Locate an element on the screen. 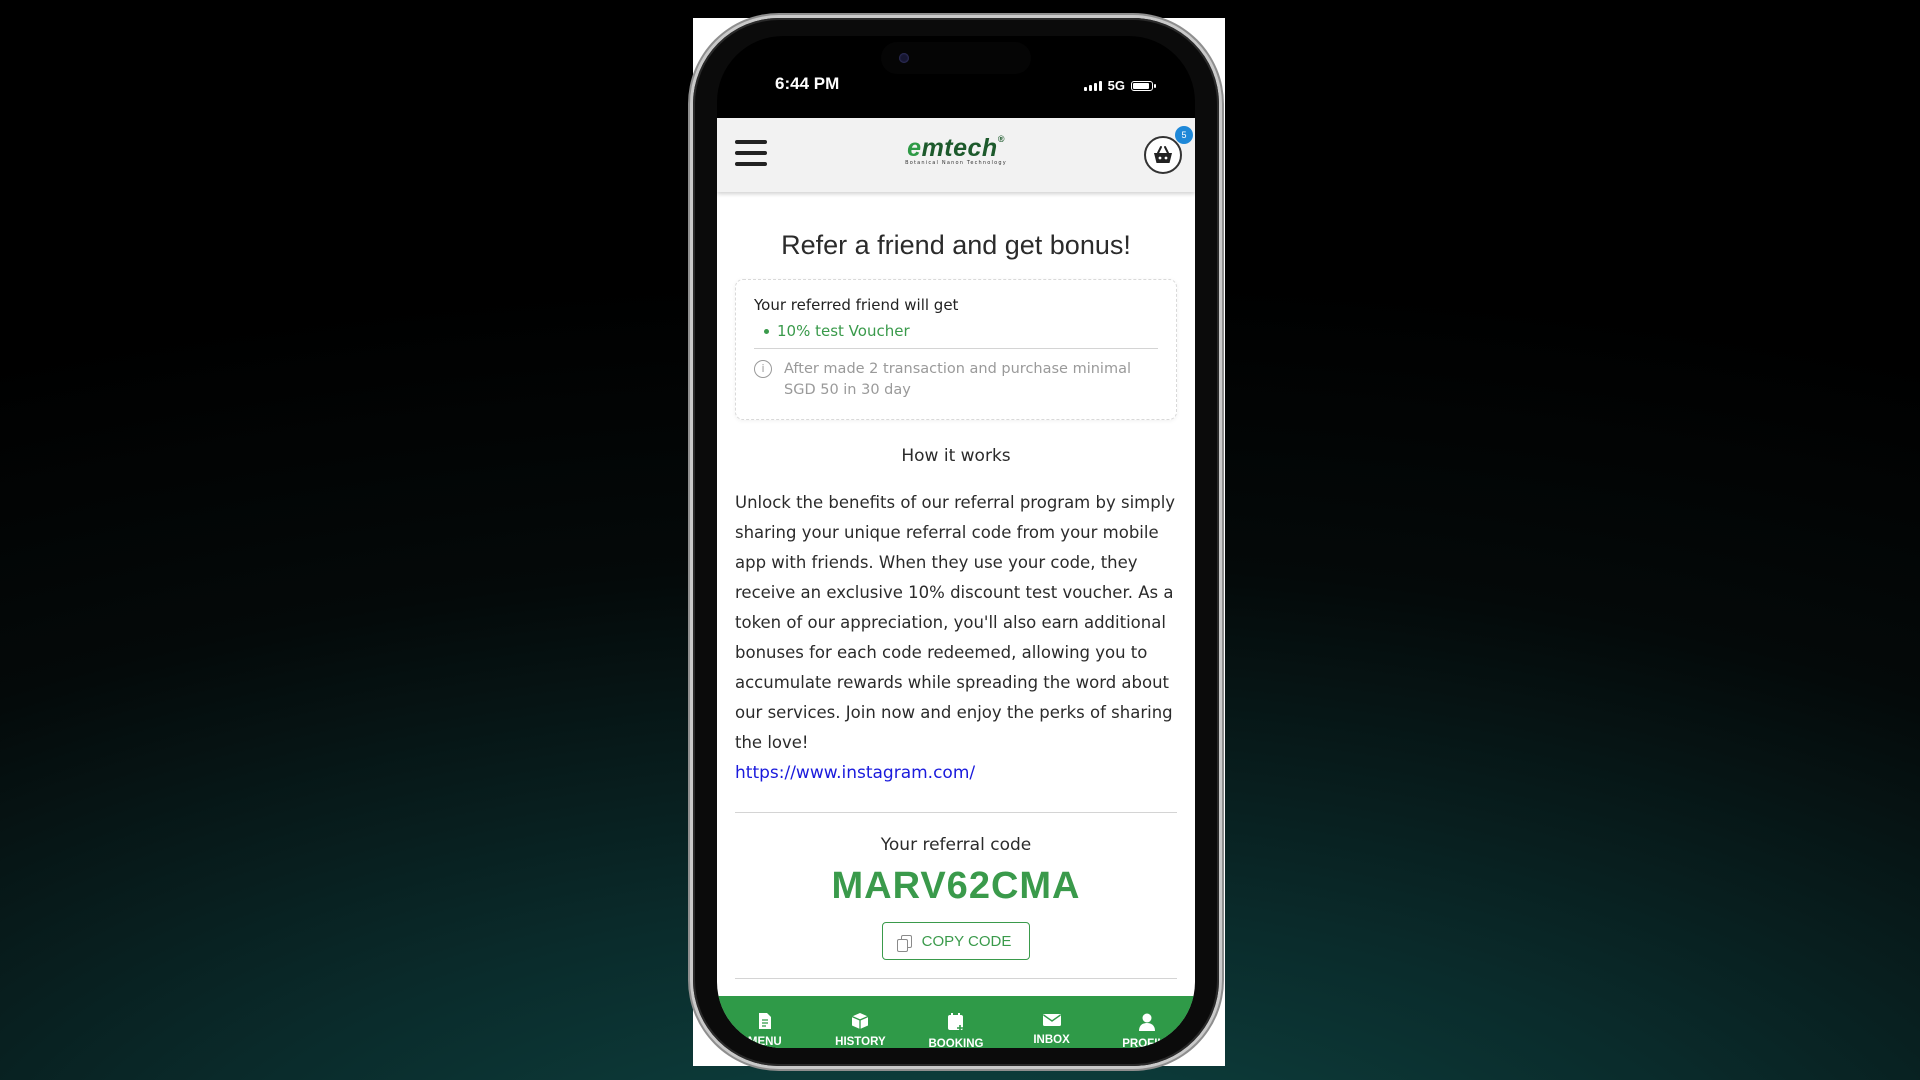 Image resolution: width=1920 pixels, height=1080 pixels. bottom-tab-bar: MENU HISTORY BOOKING INBOX PROFILE is located at coordinates (956, 1022).